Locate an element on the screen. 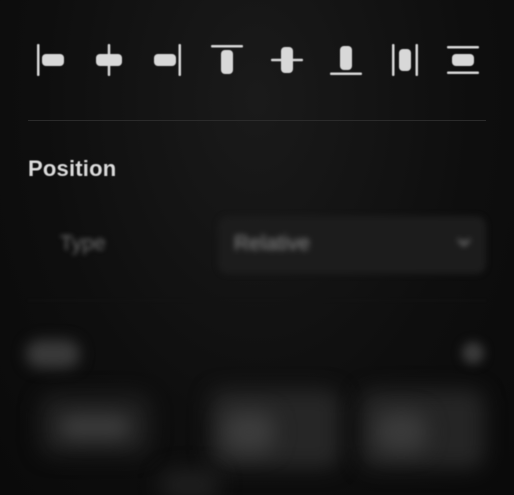 The image size is (514, 495). align-left-button is located at coordinates (51, 60).